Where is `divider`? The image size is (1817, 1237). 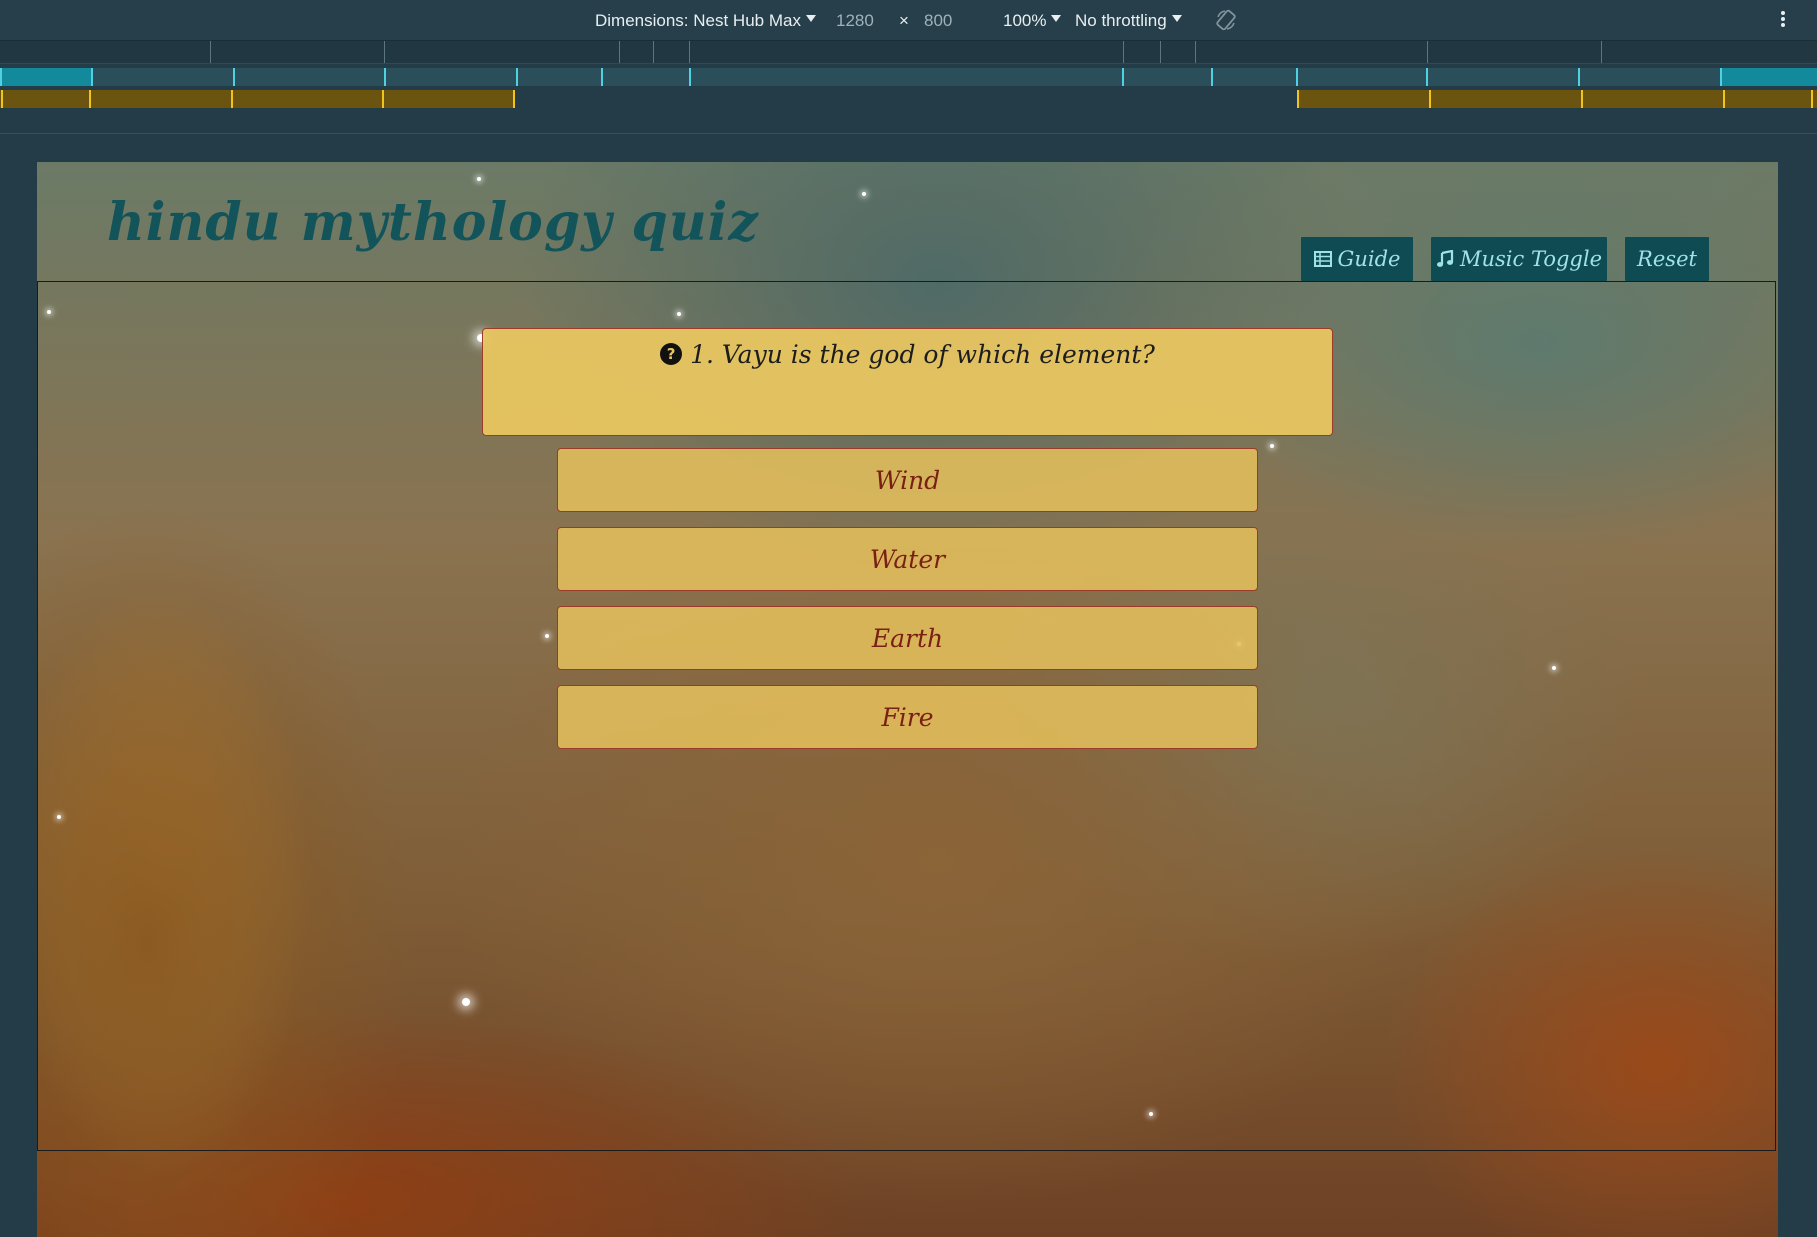 divider is located at coordinates (908, 133).